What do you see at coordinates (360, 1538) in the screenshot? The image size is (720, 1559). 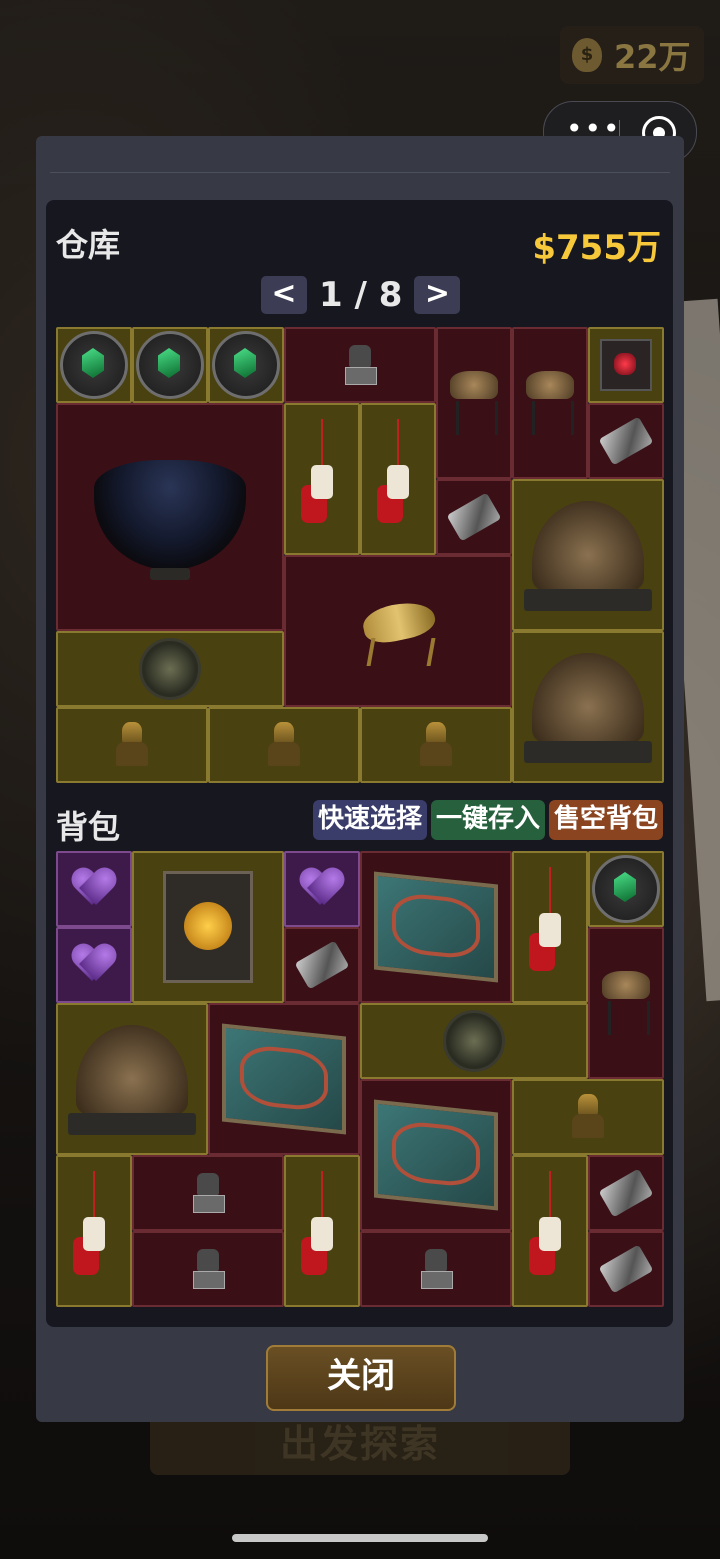 I see `home-indicator` at bounding box center [360, 1538].